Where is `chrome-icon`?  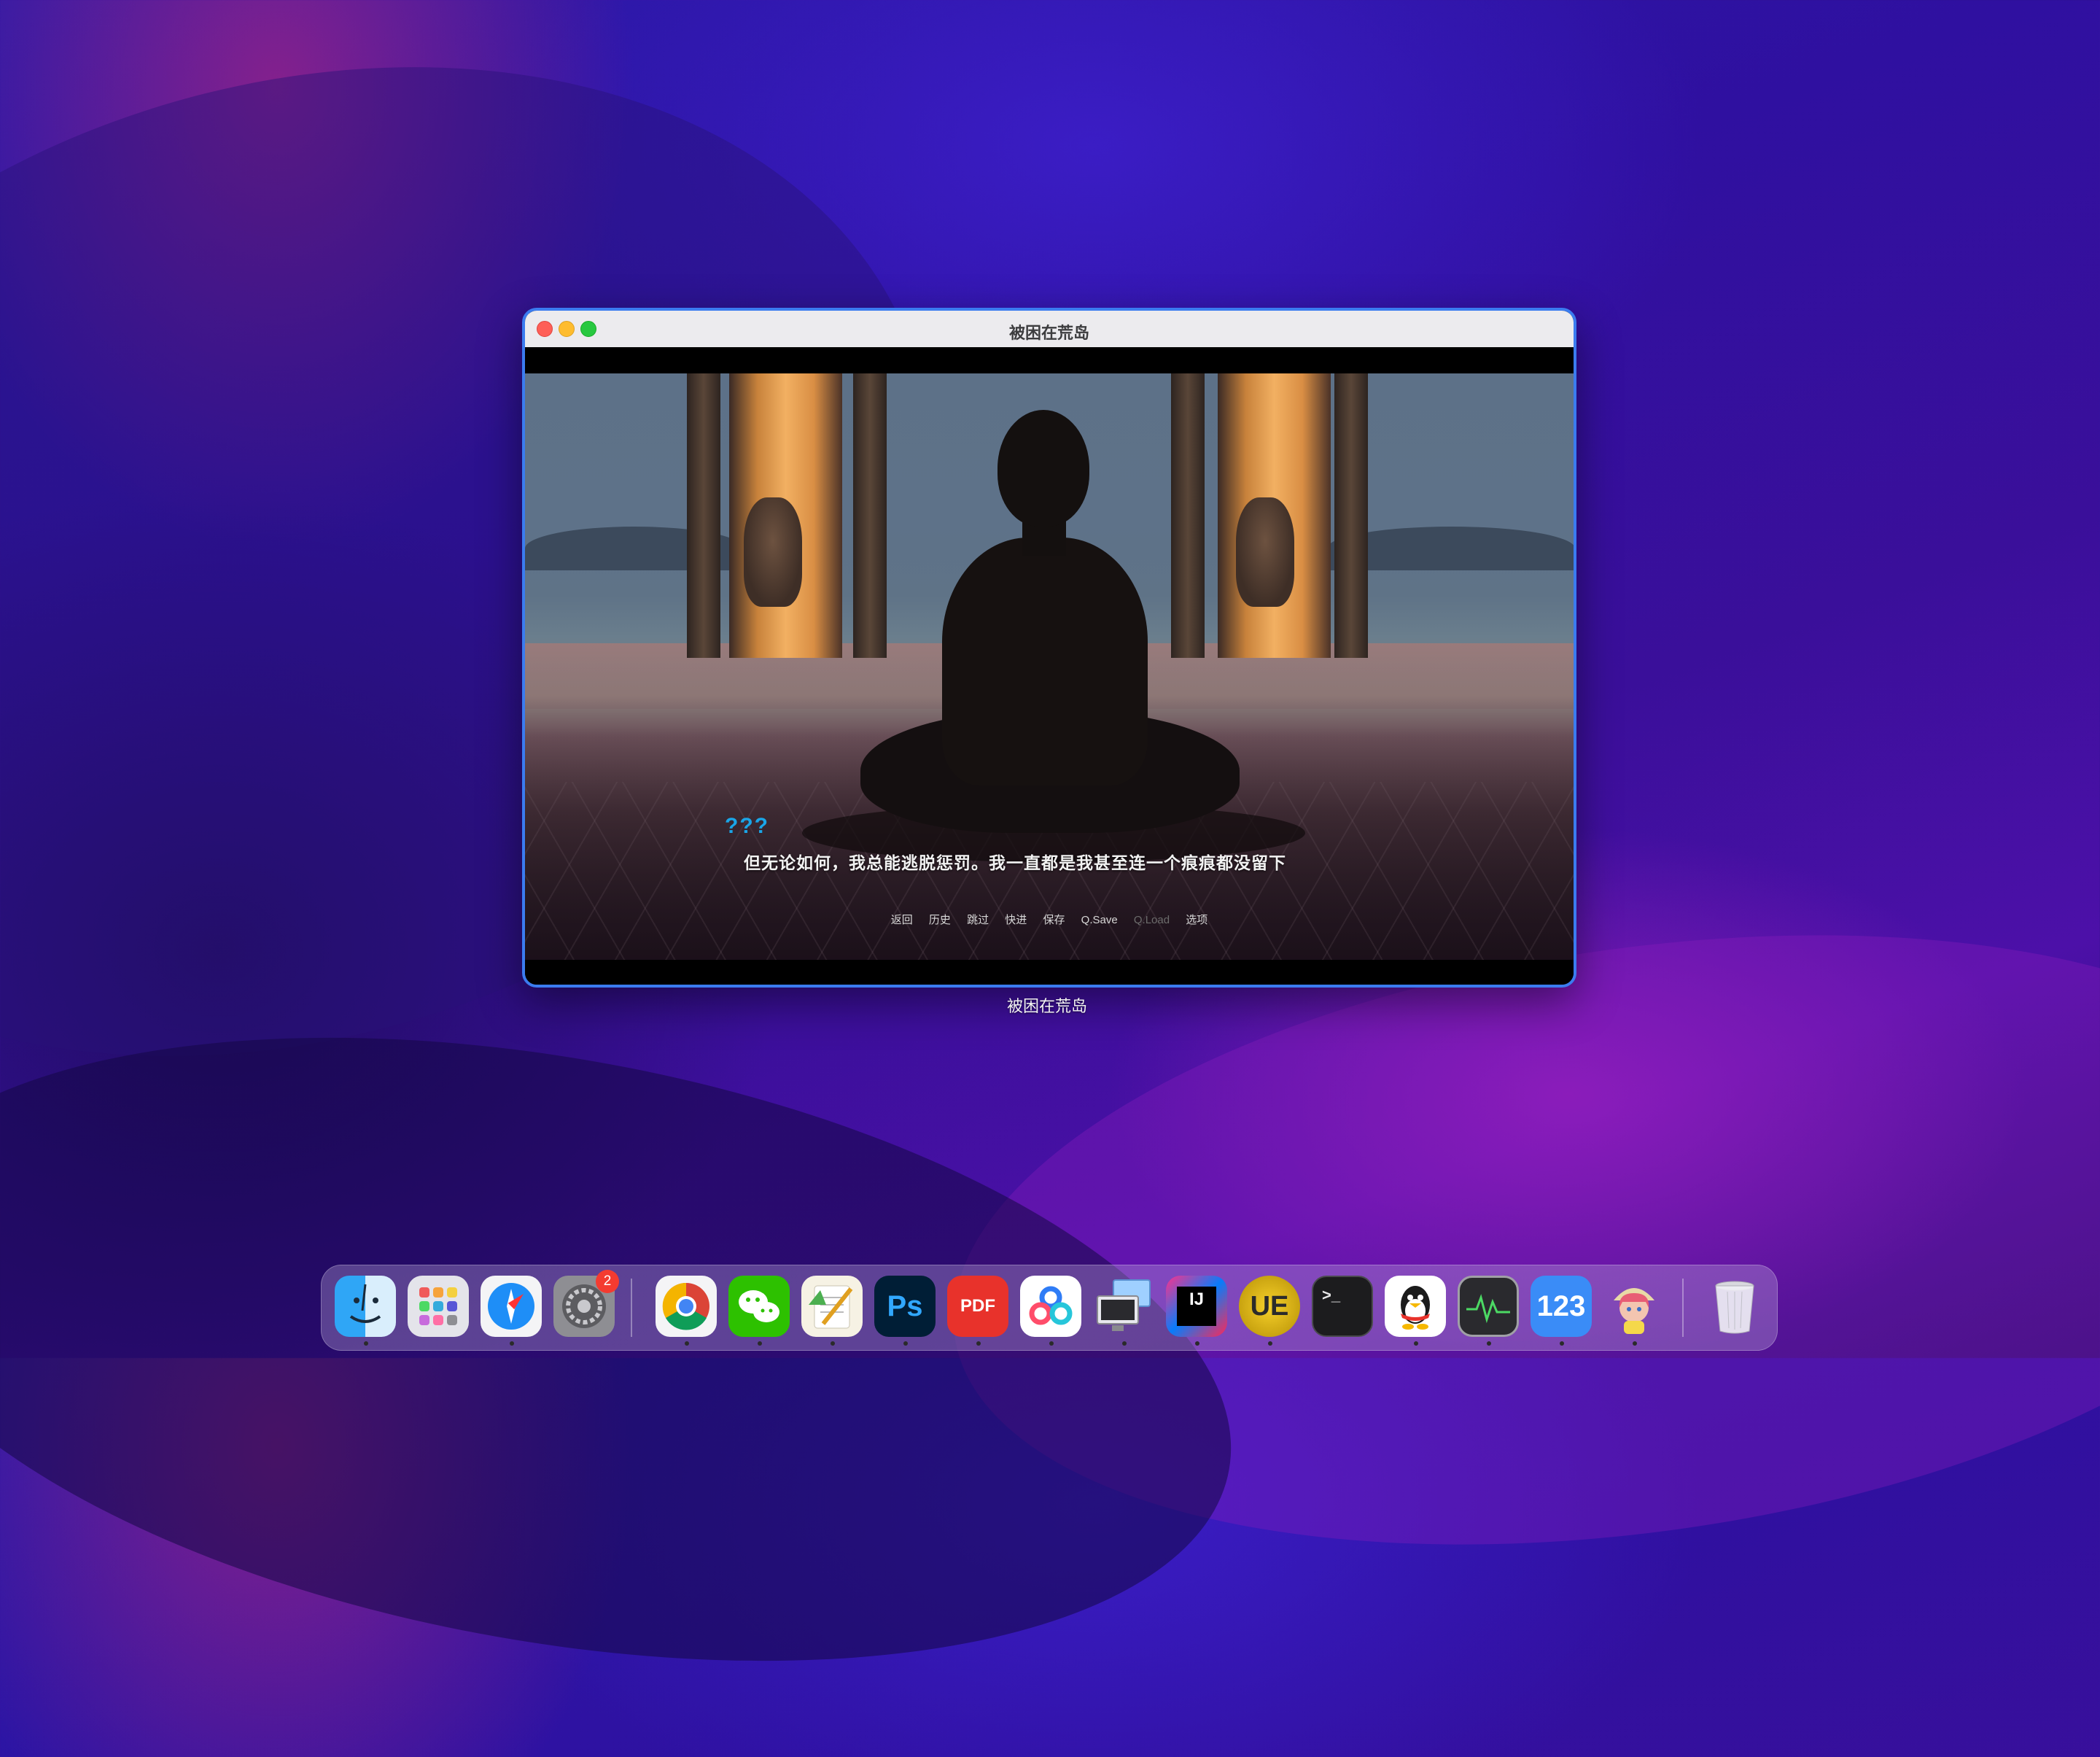 chrome-icon is located at coordinates (686, 1306).